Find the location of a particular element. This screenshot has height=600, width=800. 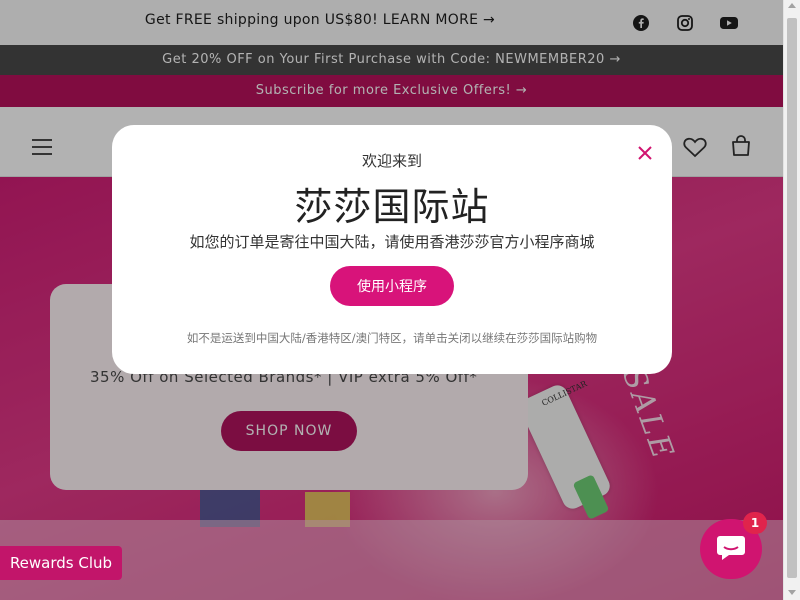

scroll-thumb is located at coordinates (792, 298).